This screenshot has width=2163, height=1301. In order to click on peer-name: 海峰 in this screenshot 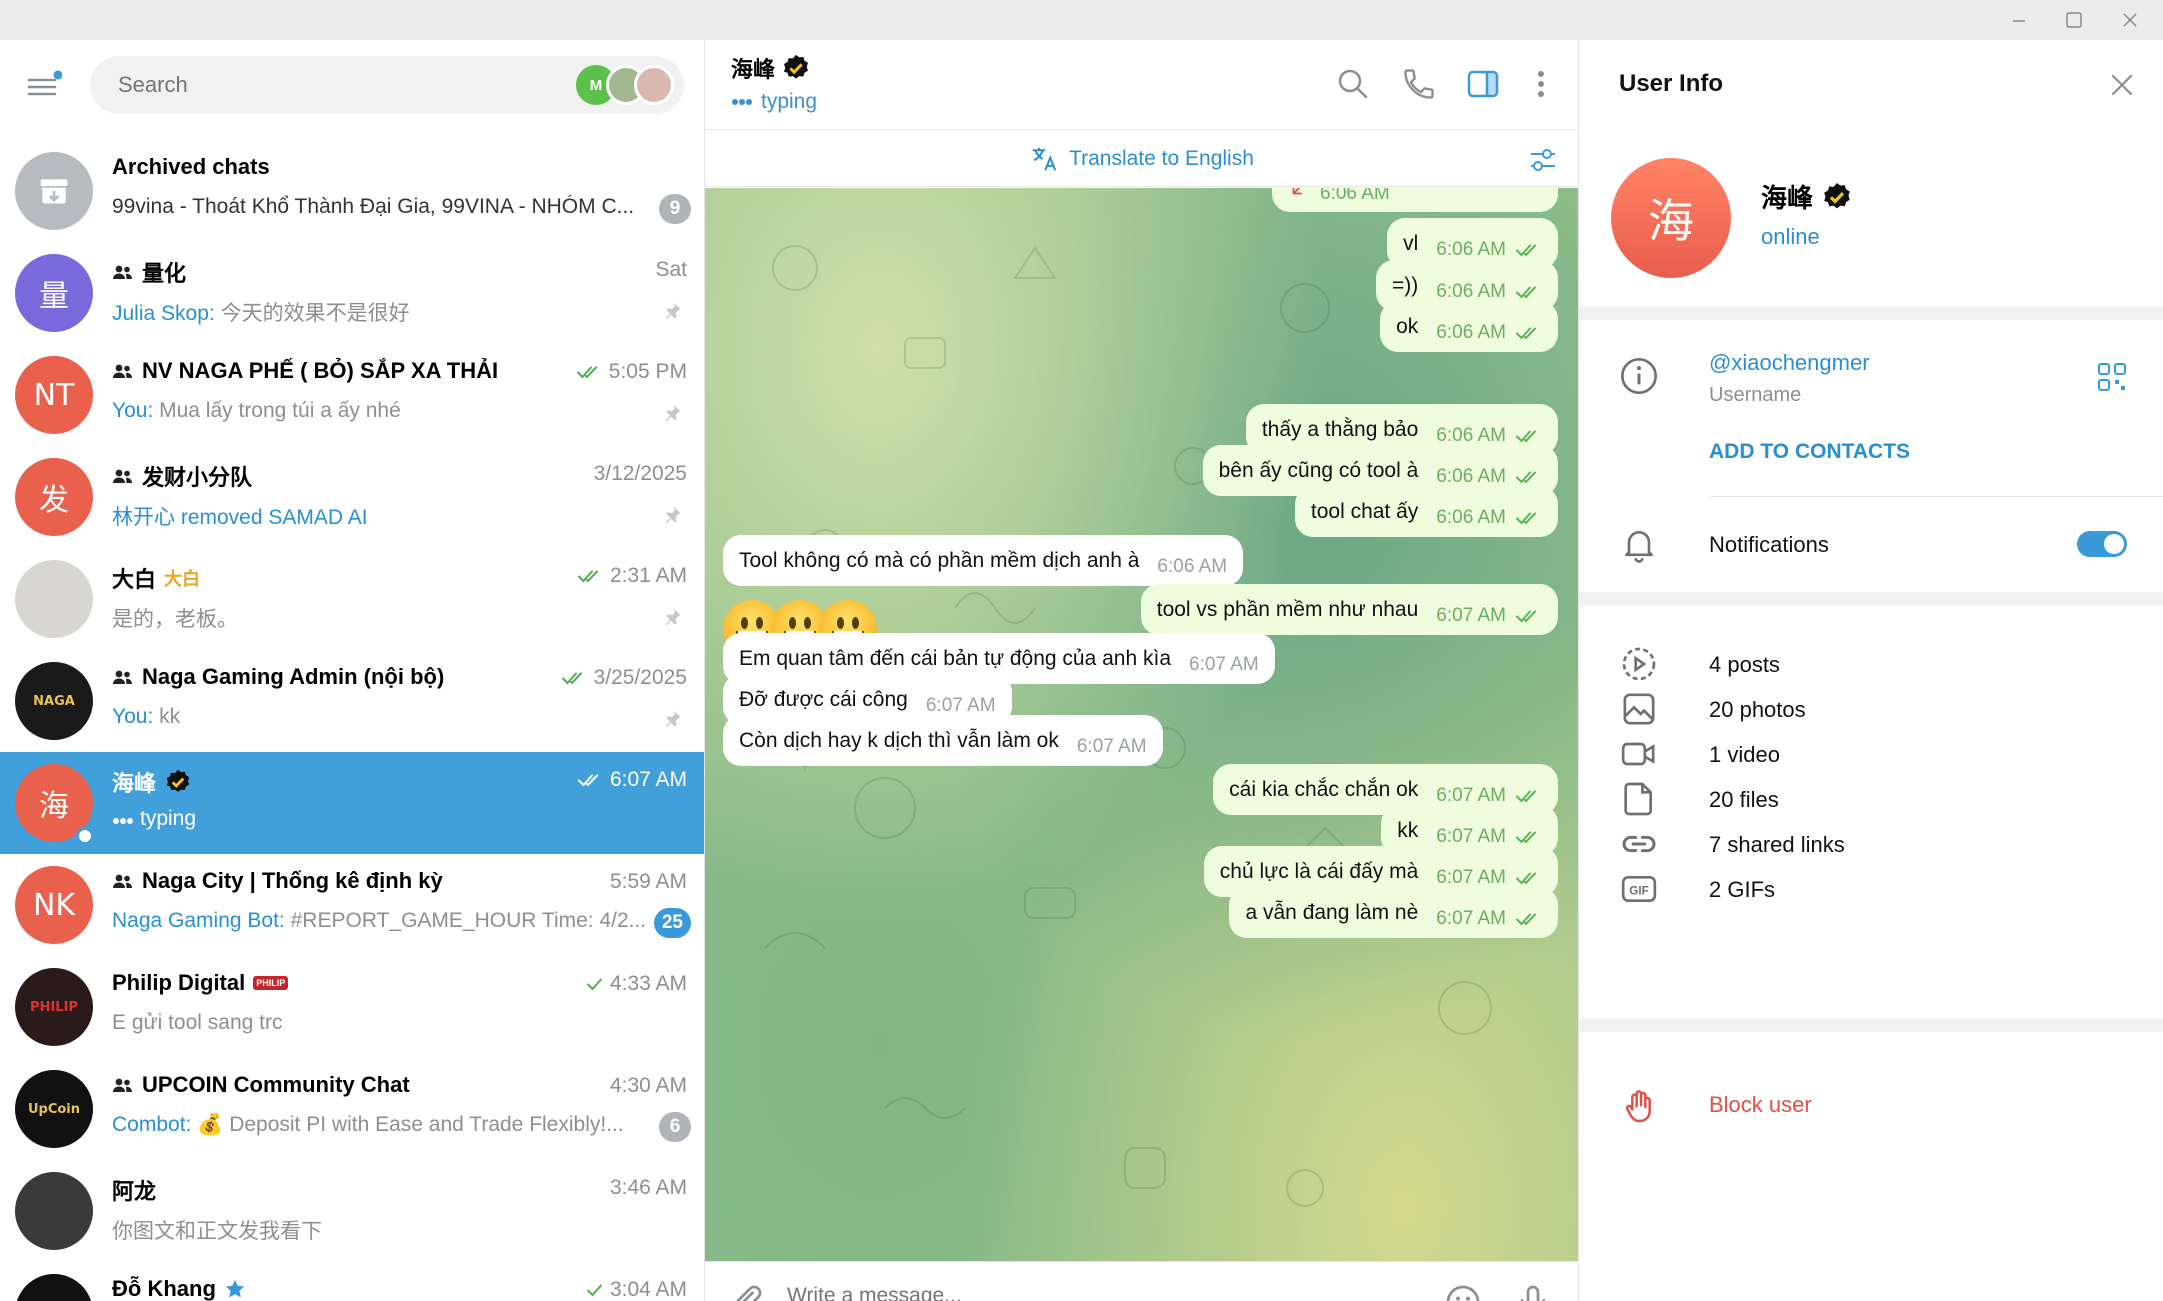, I will do `click(771, 68)`.